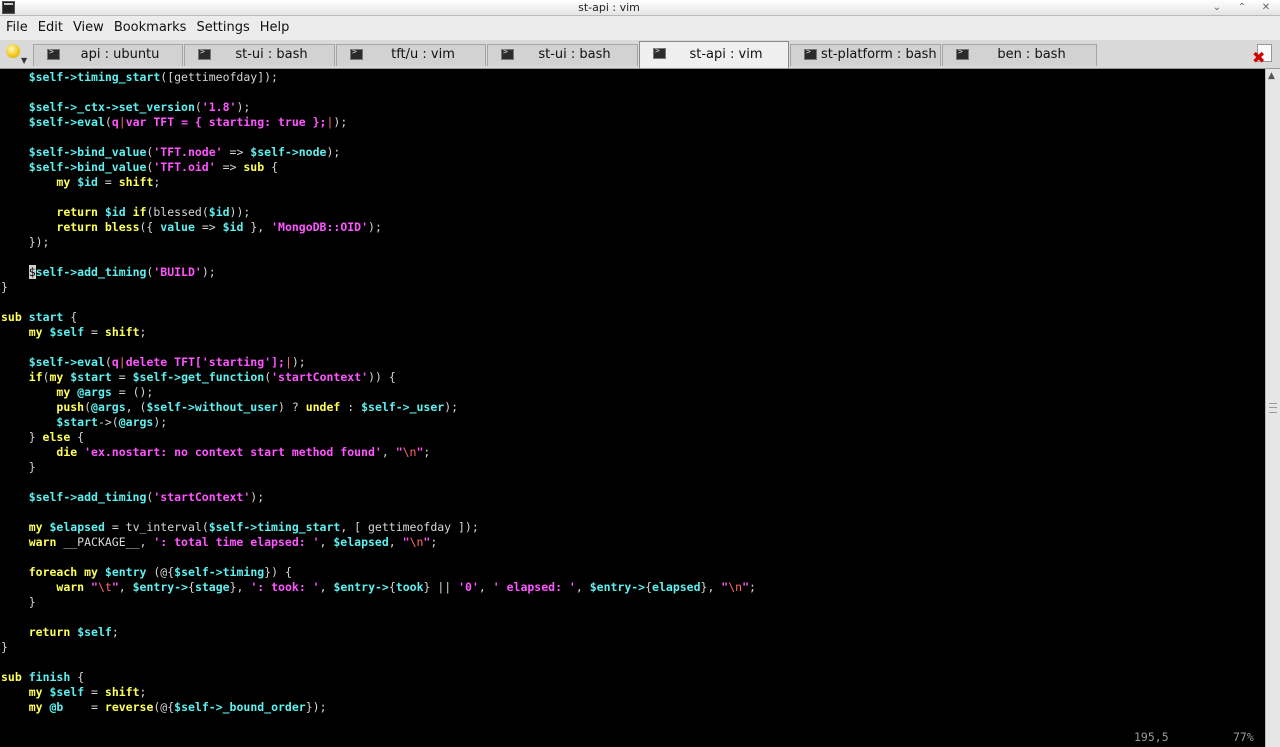  What do you see at coordinates (91, 377) in the screenshot?
I see `code-token: $start` at bounding box center [91, 377].